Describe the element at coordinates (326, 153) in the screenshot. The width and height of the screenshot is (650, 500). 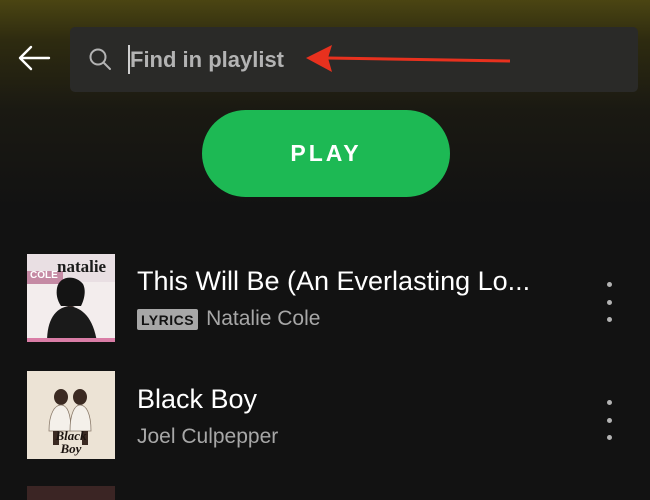
I see `play-button: PLAY` at that location.